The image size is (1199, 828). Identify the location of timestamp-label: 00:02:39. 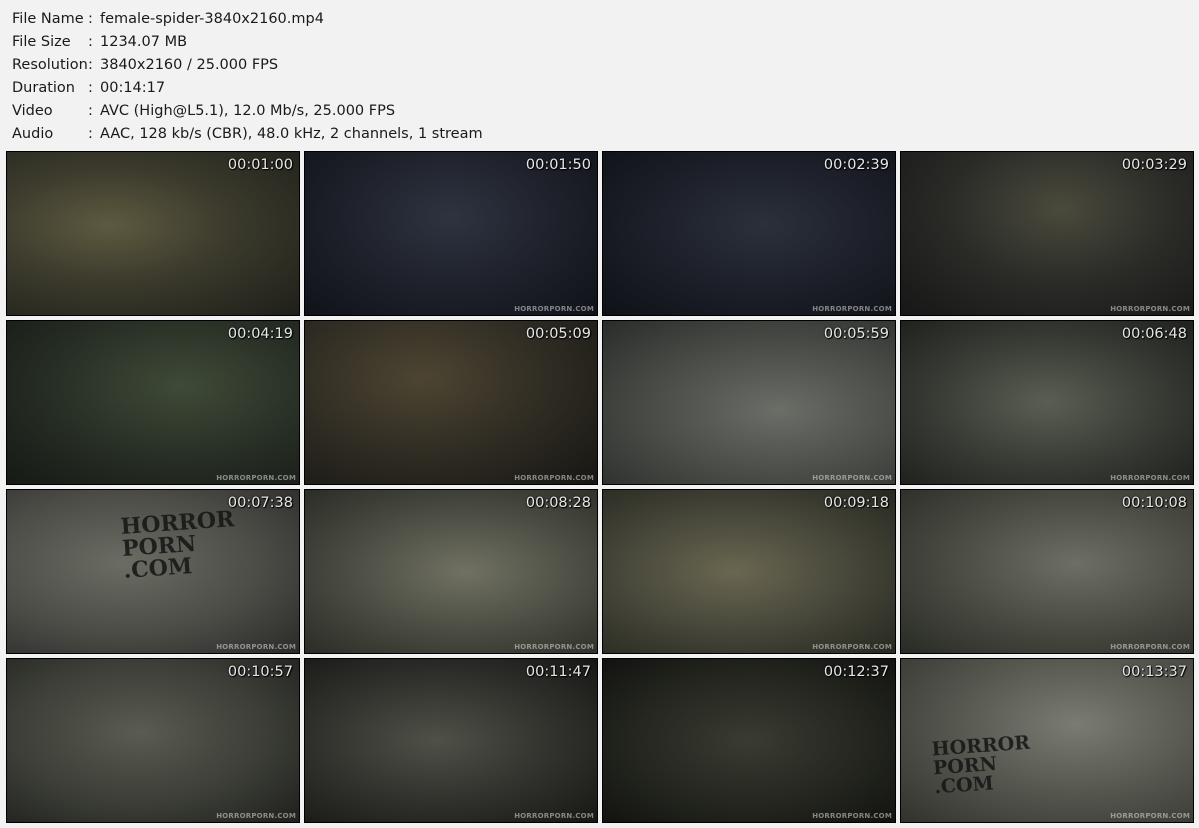
(856, 165).